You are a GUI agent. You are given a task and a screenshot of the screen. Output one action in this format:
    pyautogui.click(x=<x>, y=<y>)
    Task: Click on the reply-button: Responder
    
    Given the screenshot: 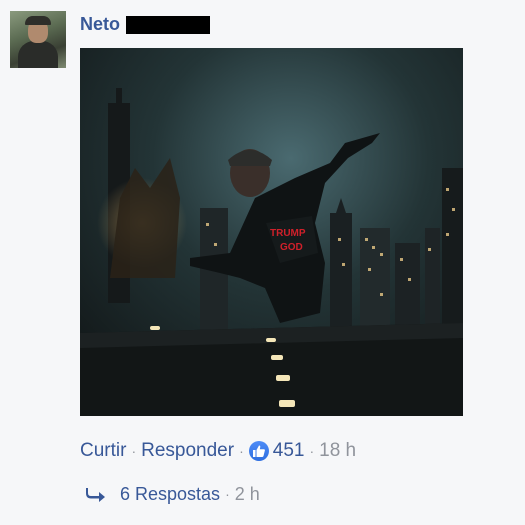 What is the action you would take?
    pyautogui.click(x=187, y=451)
    